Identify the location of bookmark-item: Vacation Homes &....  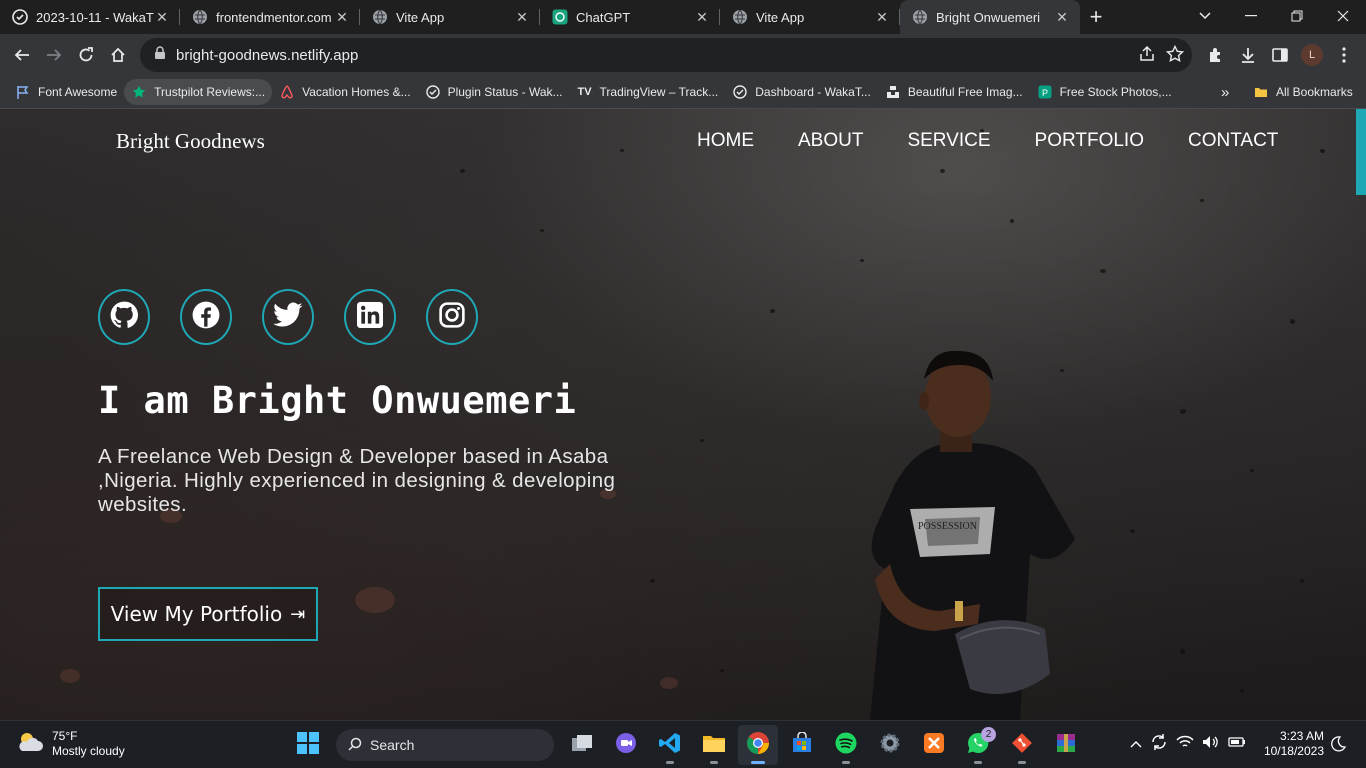
(345, 92).